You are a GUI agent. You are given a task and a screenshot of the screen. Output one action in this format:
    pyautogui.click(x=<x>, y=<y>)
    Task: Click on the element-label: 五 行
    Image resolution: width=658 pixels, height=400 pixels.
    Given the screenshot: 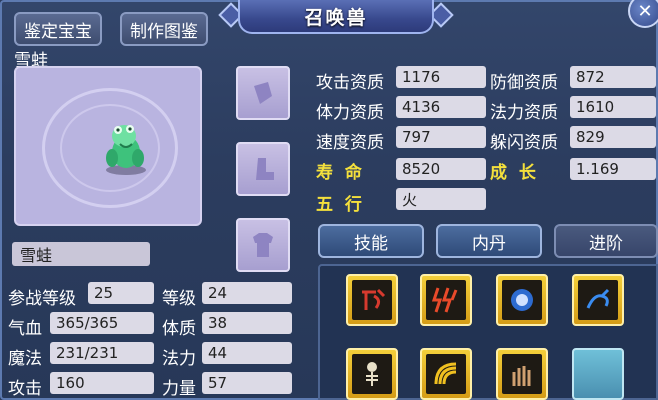 What is the action you would take?
    pyautogui.click(x=339, y=205)
    